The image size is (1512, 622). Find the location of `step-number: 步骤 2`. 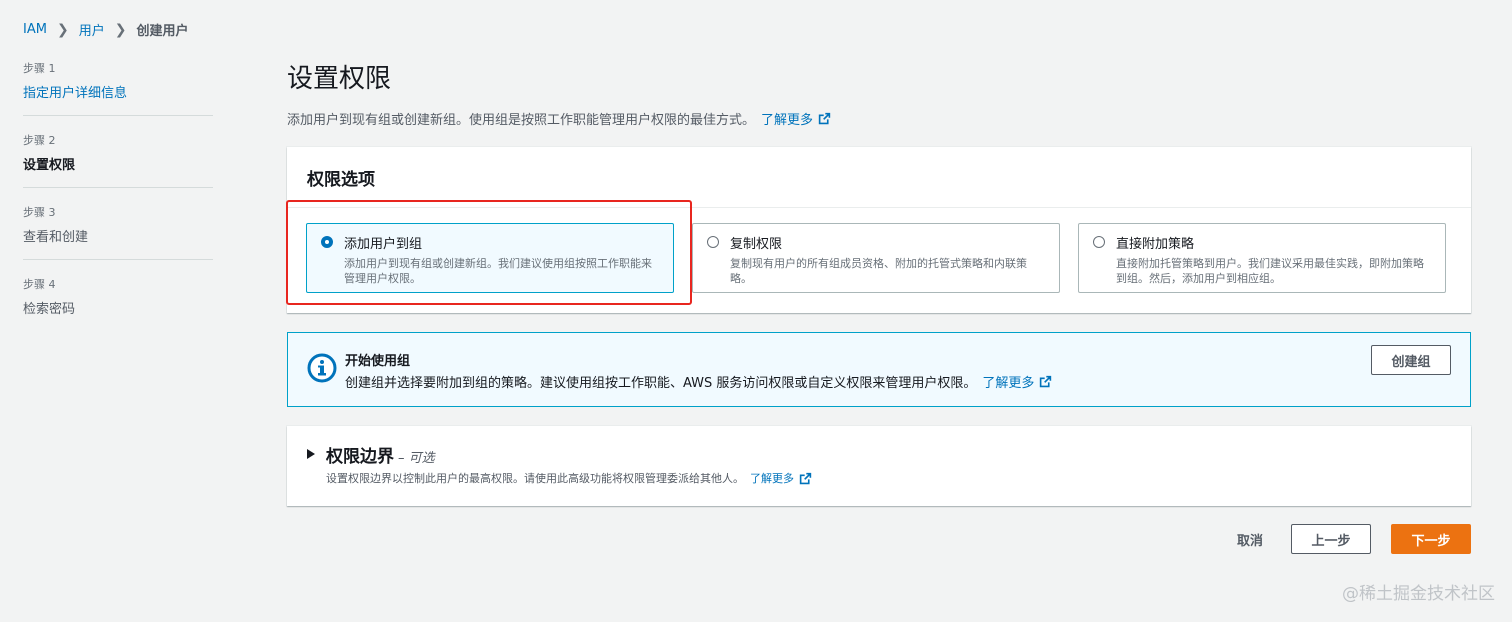

step-number: 步骤 2 is located at coordinates (39, 140).